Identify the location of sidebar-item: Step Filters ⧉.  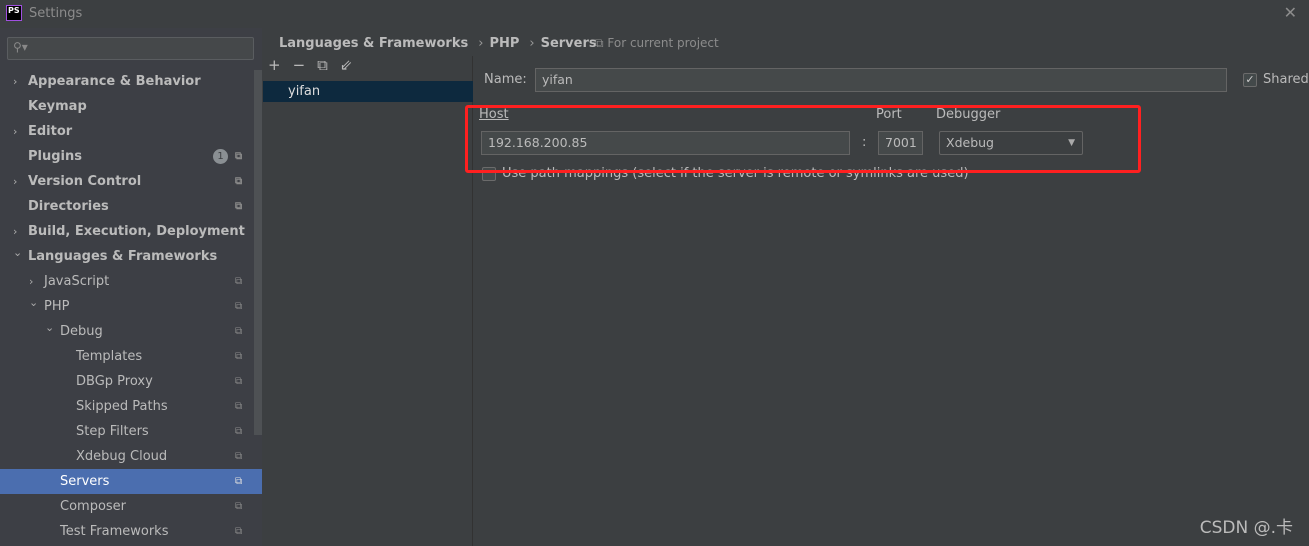
(131, 431).